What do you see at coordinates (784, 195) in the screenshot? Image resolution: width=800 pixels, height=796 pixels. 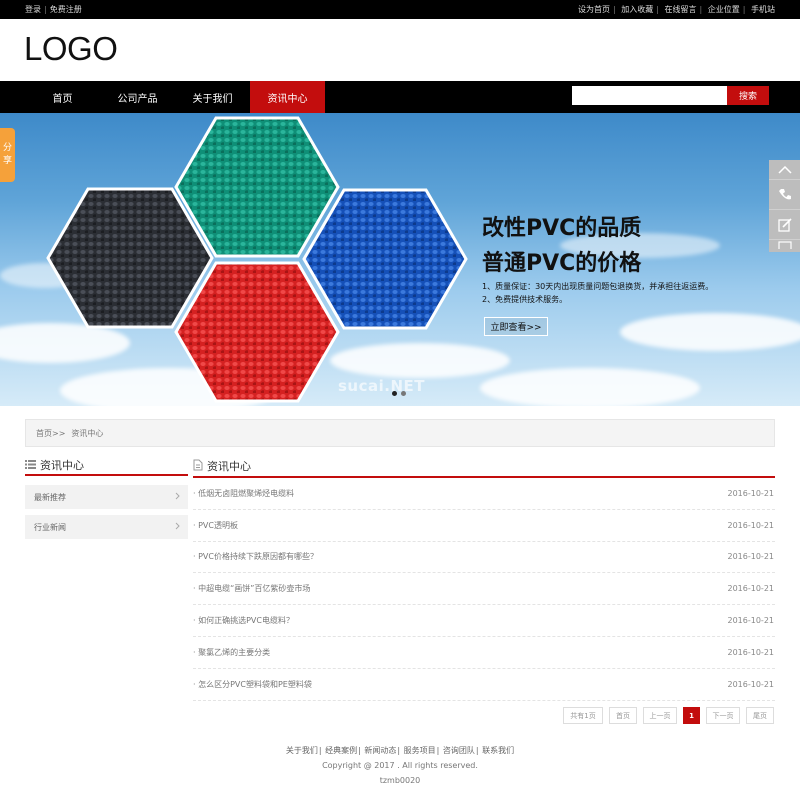 I see `phone-icon` at bounding box center [784, 195].